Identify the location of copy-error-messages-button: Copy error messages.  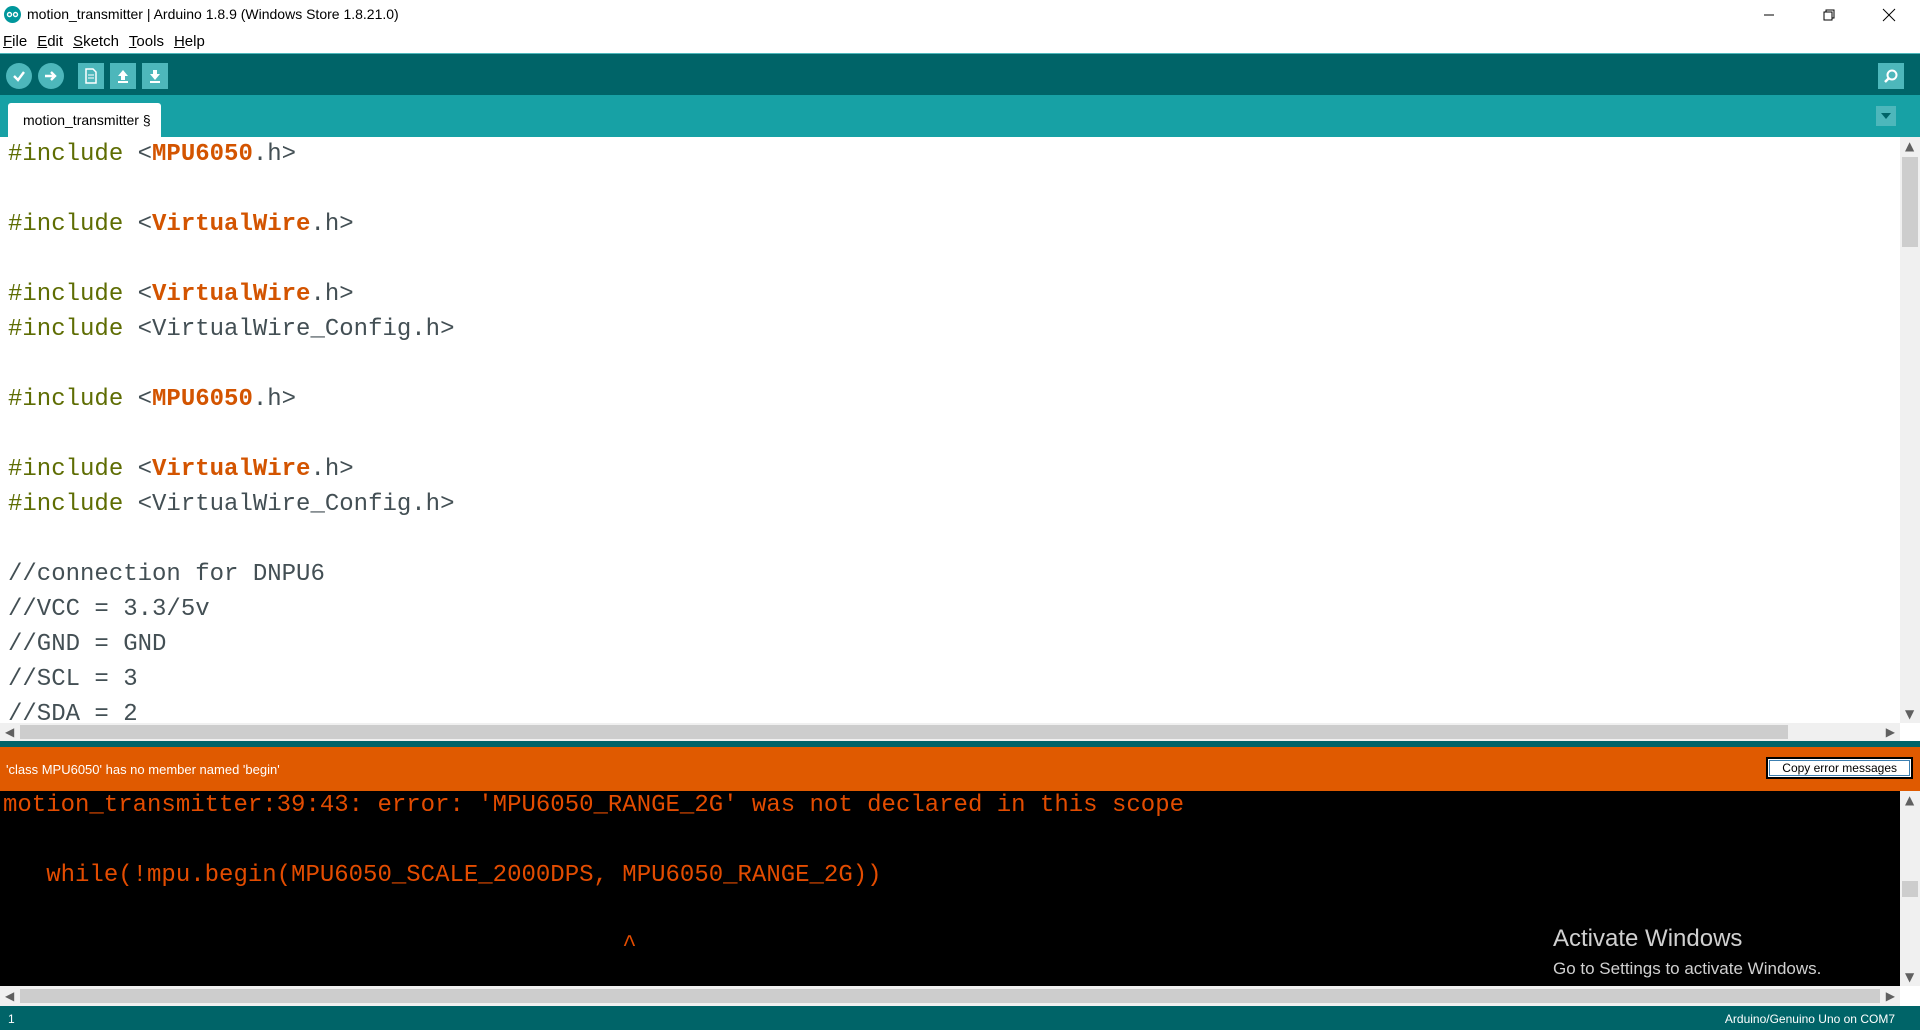
(1839, 768).